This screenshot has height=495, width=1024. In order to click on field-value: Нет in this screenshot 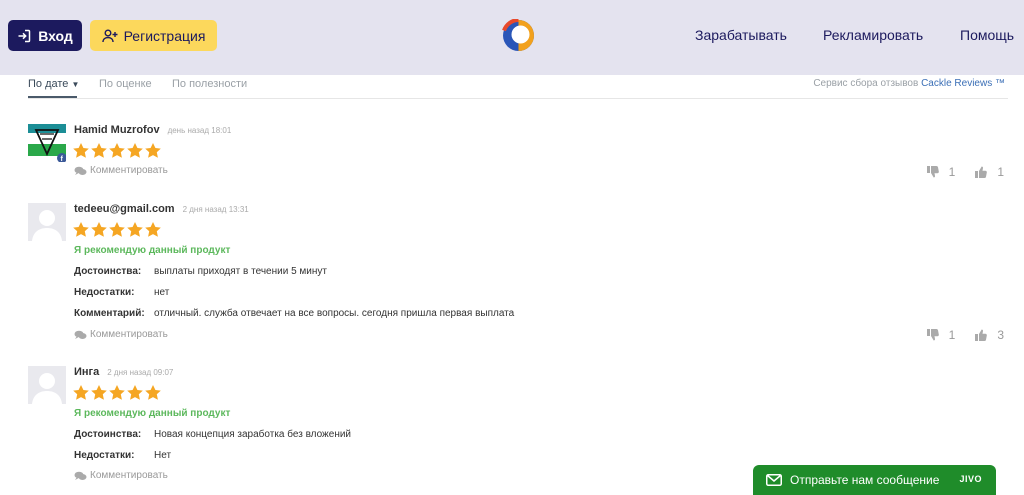, I will do `click(163, 455)`.